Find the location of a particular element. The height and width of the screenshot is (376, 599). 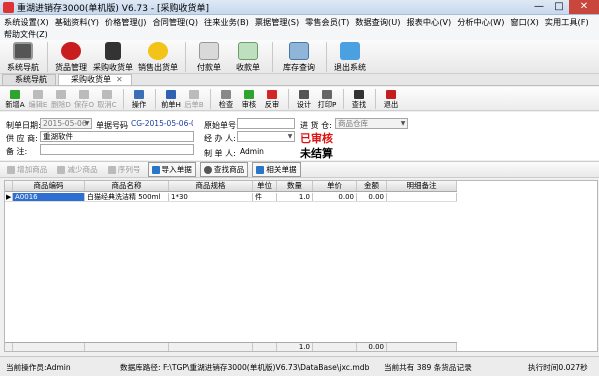

tab-system-nav-label: 系统导航 is located at coordinates (31, 79).